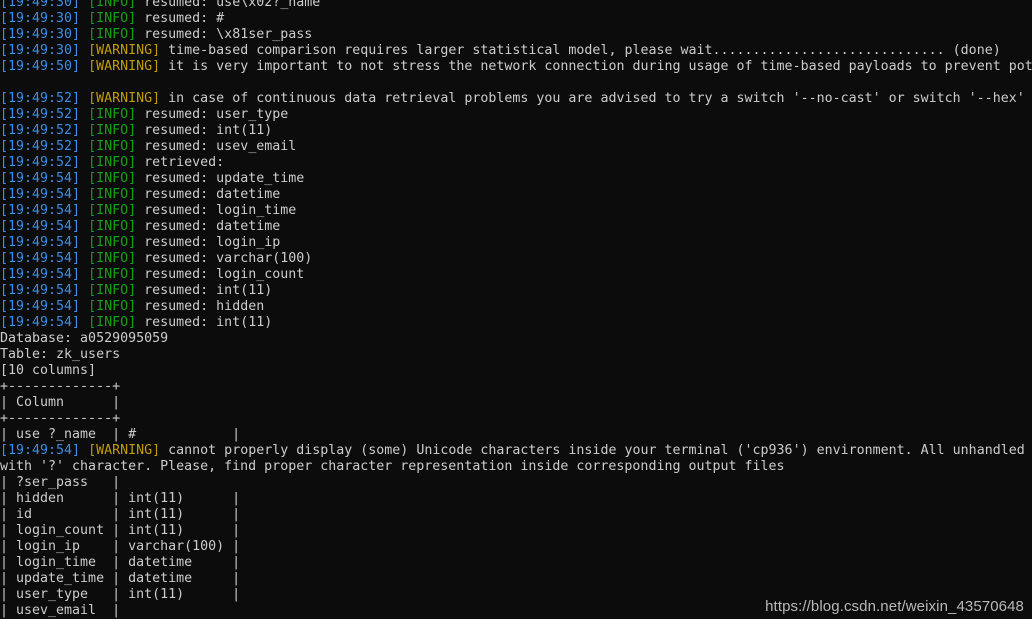  Describe the element at coordinates (120, 594) in the screenshot. I see `plain-text: | user_type | int(11) |` at that location.